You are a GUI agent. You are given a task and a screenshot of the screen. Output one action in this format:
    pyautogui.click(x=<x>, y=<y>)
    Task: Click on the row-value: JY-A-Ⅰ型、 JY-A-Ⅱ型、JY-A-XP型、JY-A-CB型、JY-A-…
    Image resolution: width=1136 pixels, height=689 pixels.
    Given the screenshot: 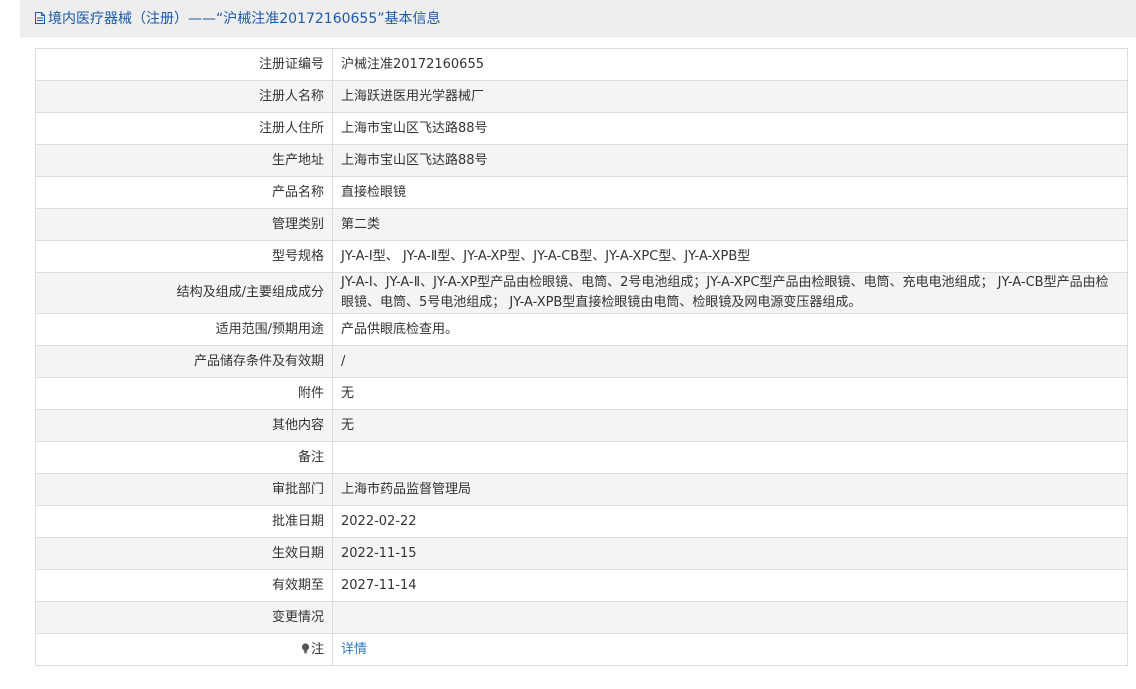 What is the action you would take?
    pyautogui.click(x=730, y=256)
    